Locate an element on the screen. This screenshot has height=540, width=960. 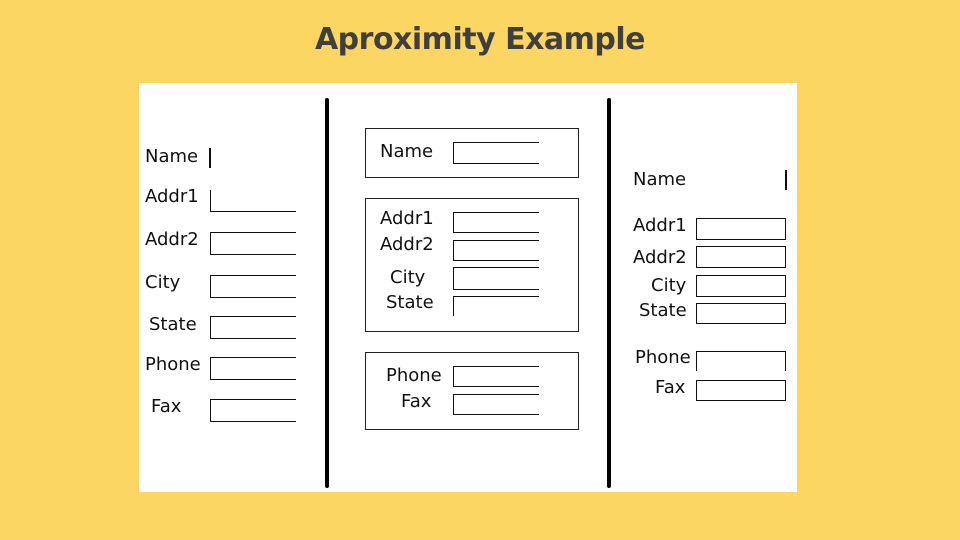
left-label-name: Name is located at coordinates (172, 156).